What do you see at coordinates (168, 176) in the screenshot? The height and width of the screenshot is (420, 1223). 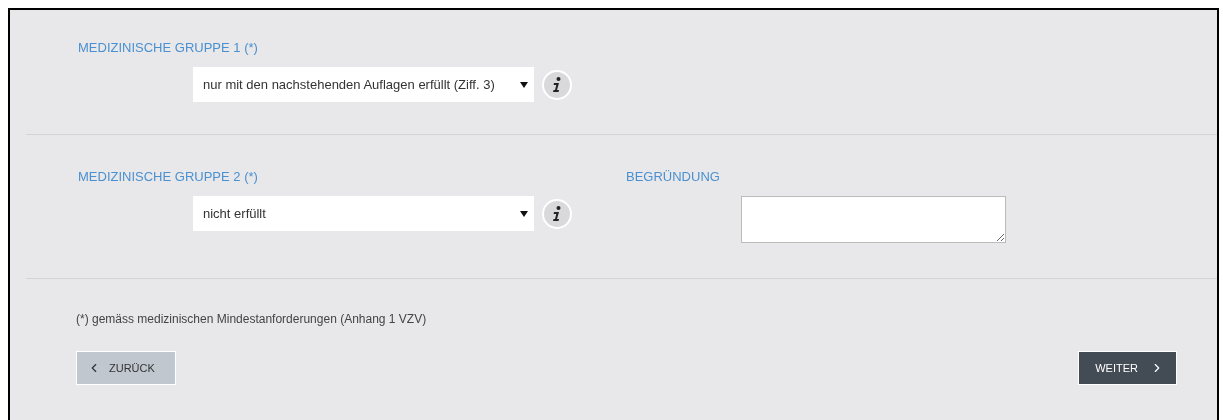 I see `section-label: MEDIZINISCHE GRUPPE 2 (*)` at bounding box center [168, 176].